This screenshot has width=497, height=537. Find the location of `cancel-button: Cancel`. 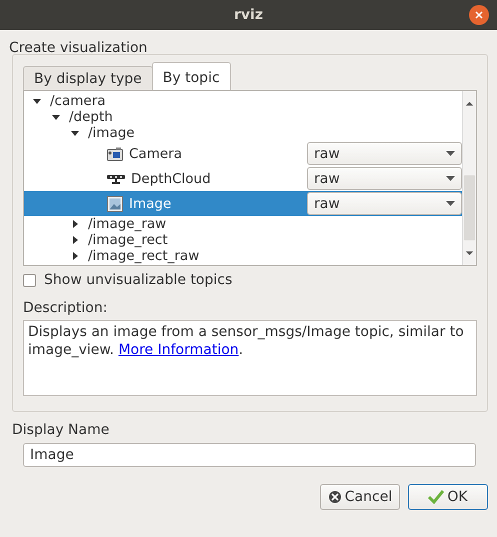

cancel-button: Cancel is located at coordinates (360, 497).